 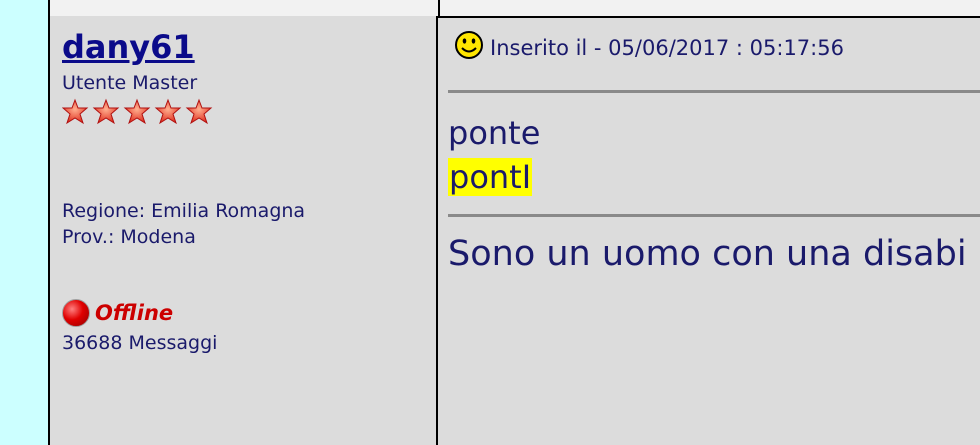 I want to click on online-status: Offline, so click(x=117, y=313).